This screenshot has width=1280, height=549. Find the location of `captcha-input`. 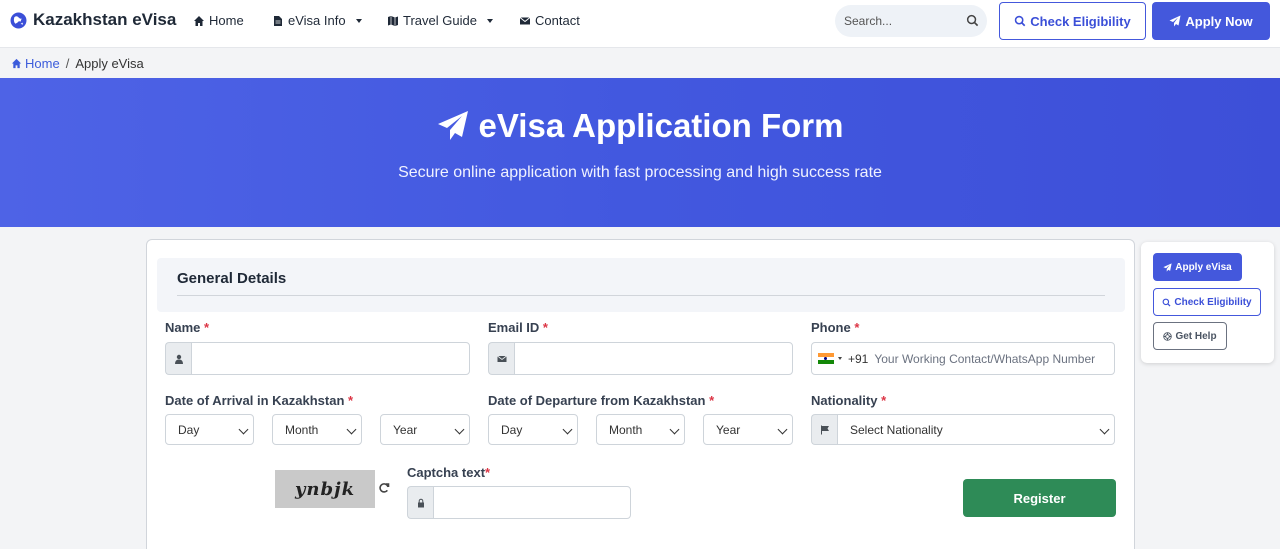

captcha-input is located at coordinates (532, 502).